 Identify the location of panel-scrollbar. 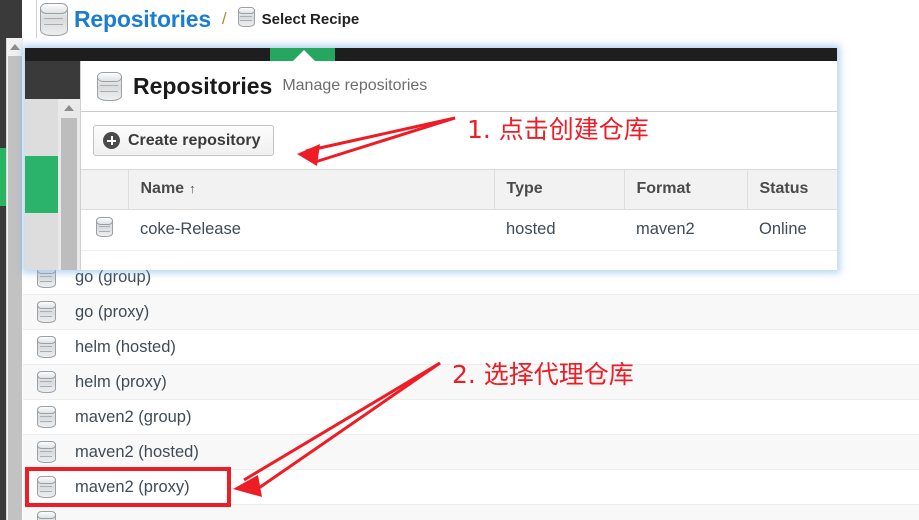
(69, 184).